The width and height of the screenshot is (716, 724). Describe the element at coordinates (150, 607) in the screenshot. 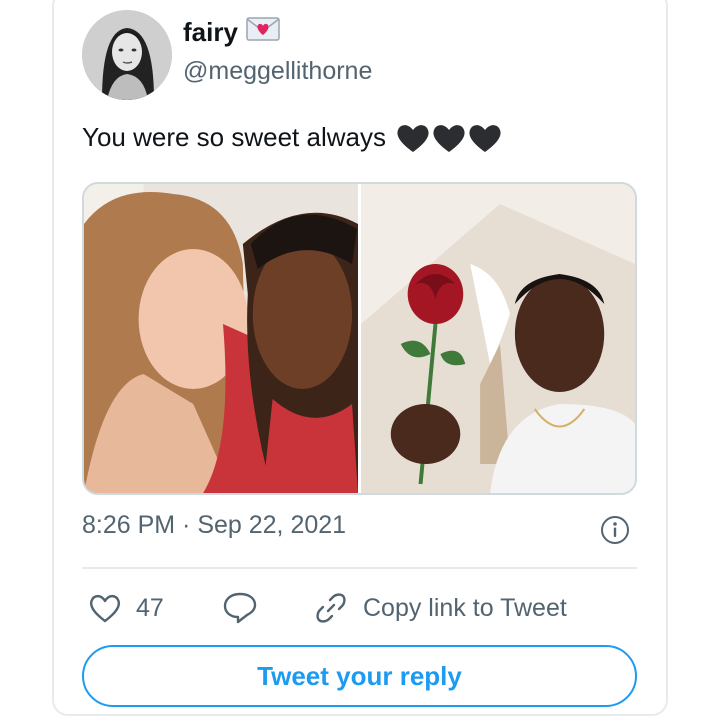

I see `like-count: 47` at that location.